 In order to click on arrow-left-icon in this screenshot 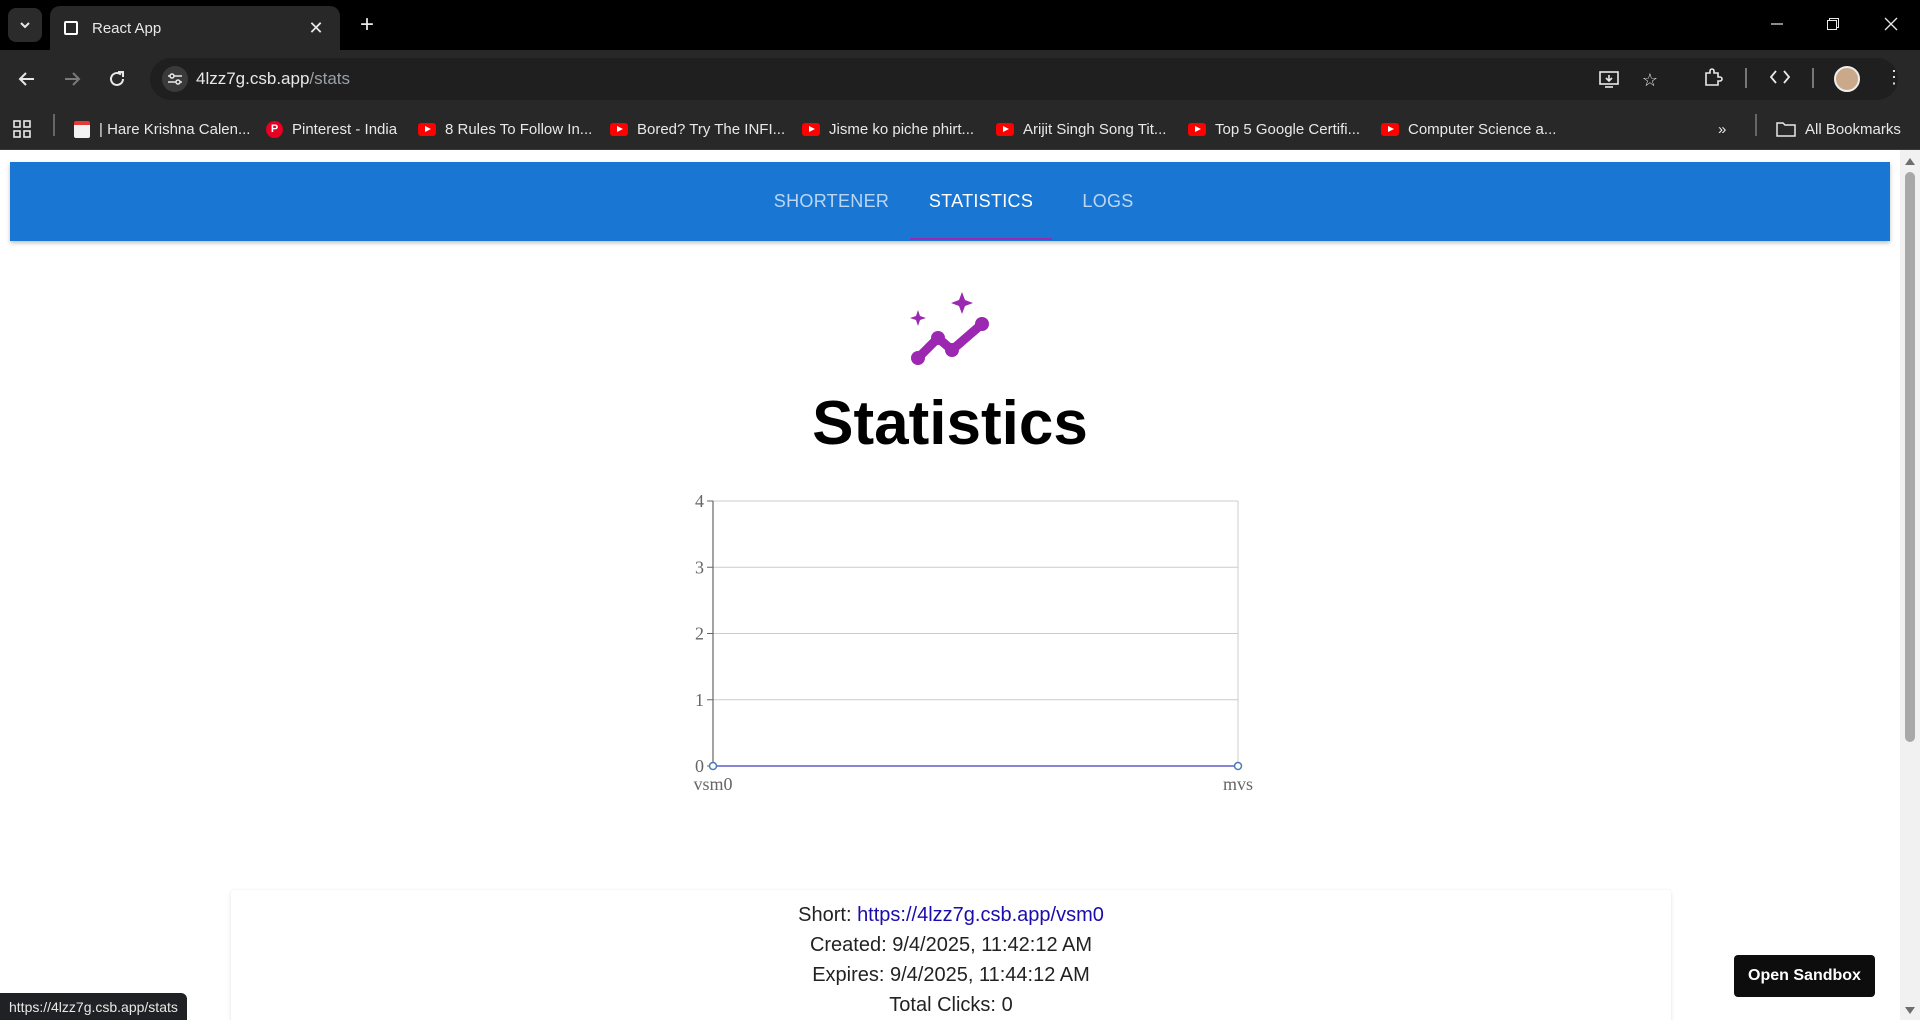, I will do `click(26, 79)`.